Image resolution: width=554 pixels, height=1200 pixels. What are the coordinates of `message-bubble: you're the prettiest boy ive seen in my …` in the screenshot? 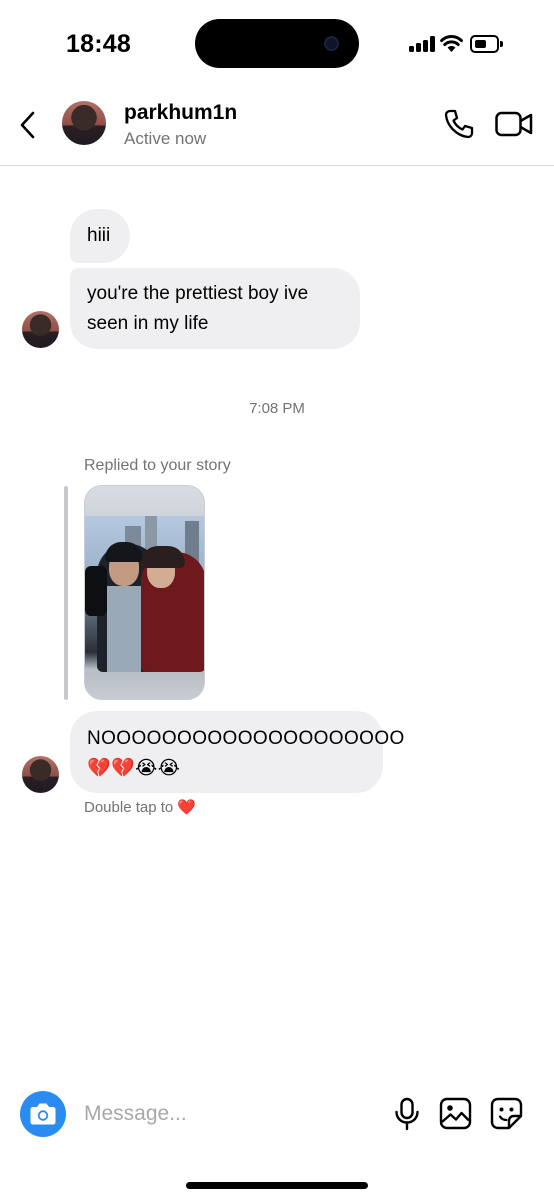 It's located at (215, 308).